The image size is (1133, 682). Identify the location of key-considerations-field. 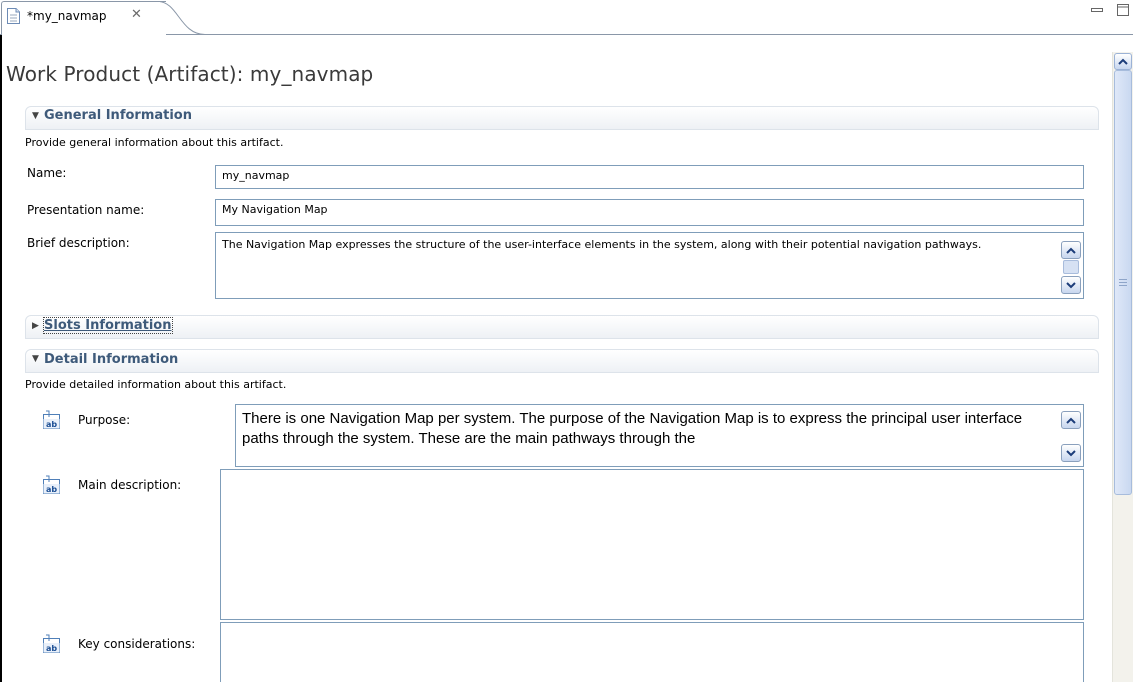
(652, 652).